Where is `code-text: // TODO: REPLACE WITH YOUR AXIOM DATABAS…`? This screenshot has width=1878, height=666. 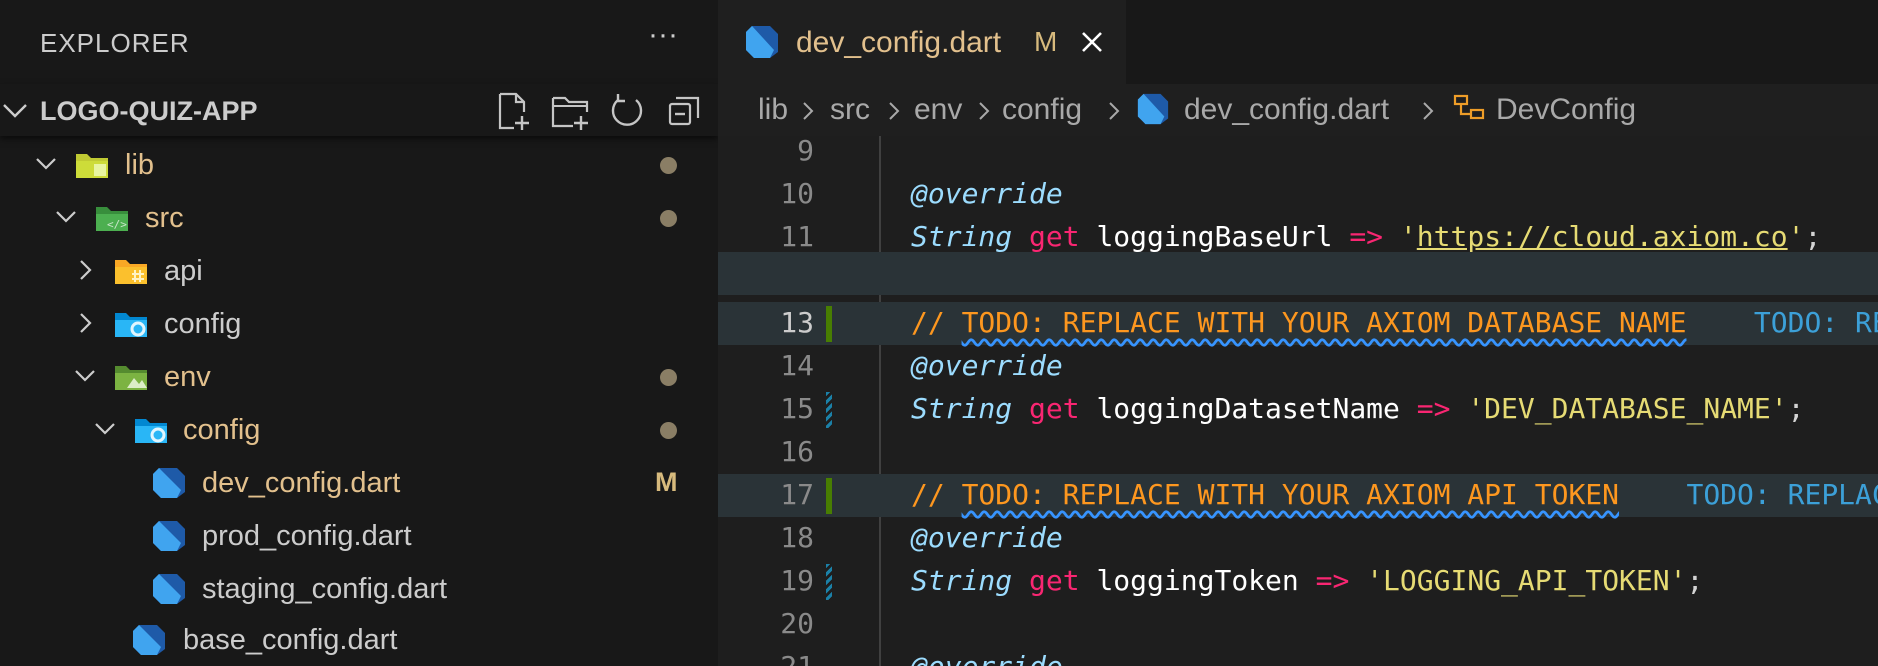
code-text: // TODO: REPLACE WITH YOUR AXIOM DATABAS… is located at coordinates (1394, 322).